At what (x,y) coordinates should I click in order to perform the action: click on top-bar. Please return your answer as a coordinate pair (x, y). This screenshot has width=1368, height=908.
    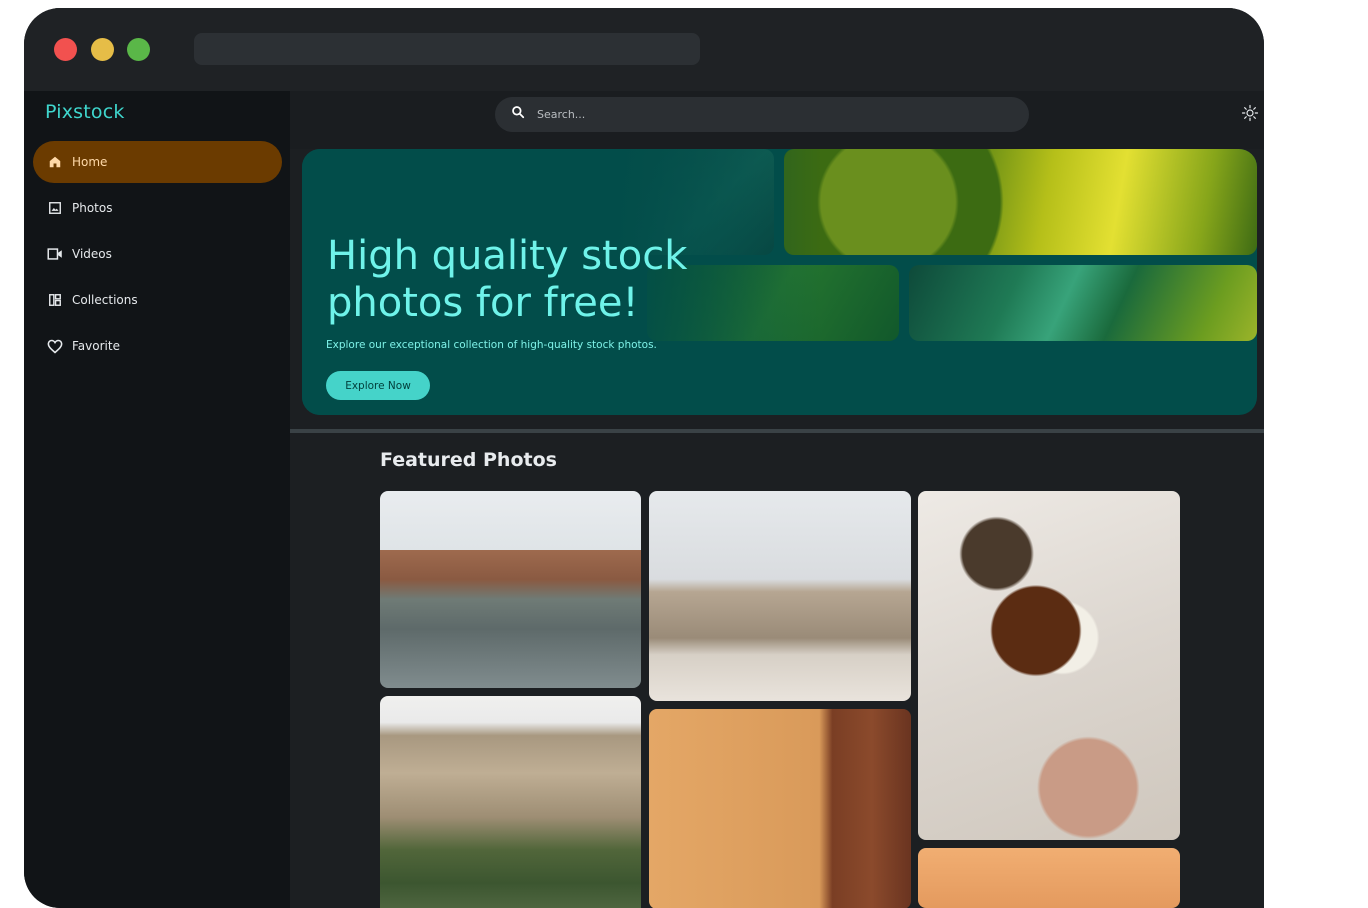
    Looking at the image, I should click on (777, 120).